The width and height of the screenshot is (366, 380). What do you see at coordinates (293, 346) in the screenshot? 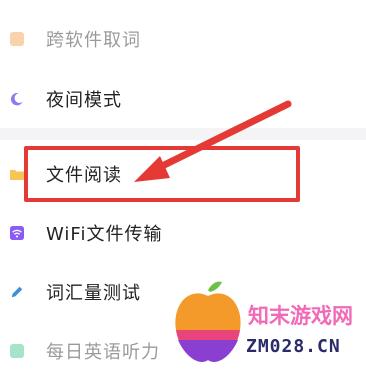
I see `watermark-domain: ZM028.CN` at bounding box center [293, 346].